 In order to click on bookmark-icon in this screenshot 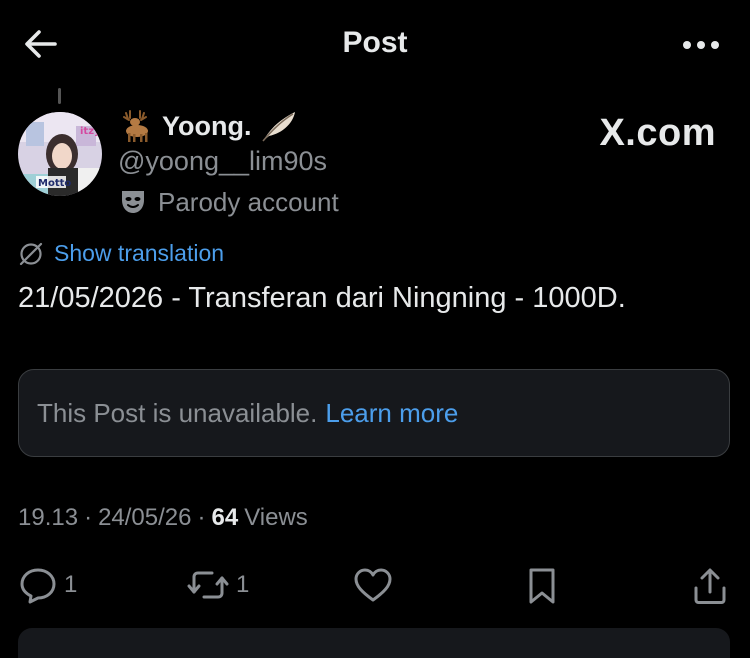, I will do `click(542, 586)`.